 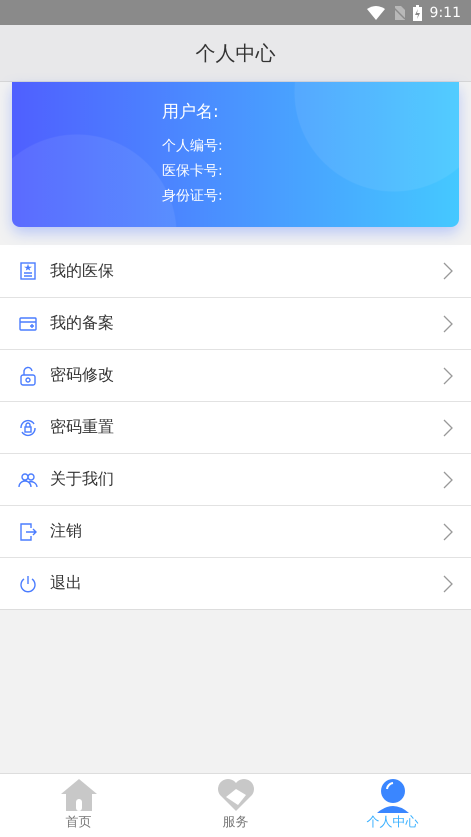 What do you see at coordinates (375, 13) in the screenshot?
I see `wifi-icon` at bounding box center [375, 13].